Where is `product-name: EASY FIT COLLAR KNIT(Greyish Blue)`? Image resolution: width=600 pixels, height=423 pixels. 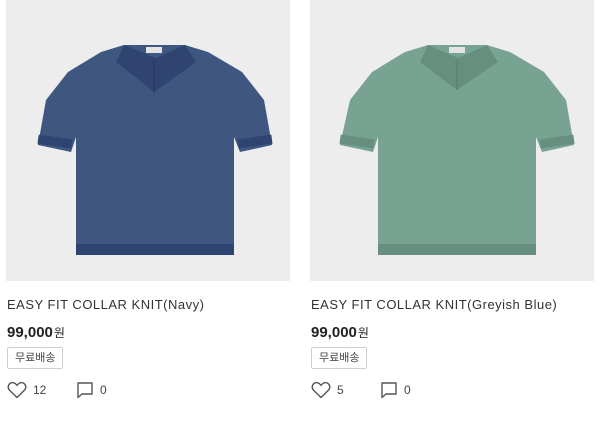 product-name: EASY FIT COLLAR KNIT(Greyish Blue) is located at coordinates (434, 304).